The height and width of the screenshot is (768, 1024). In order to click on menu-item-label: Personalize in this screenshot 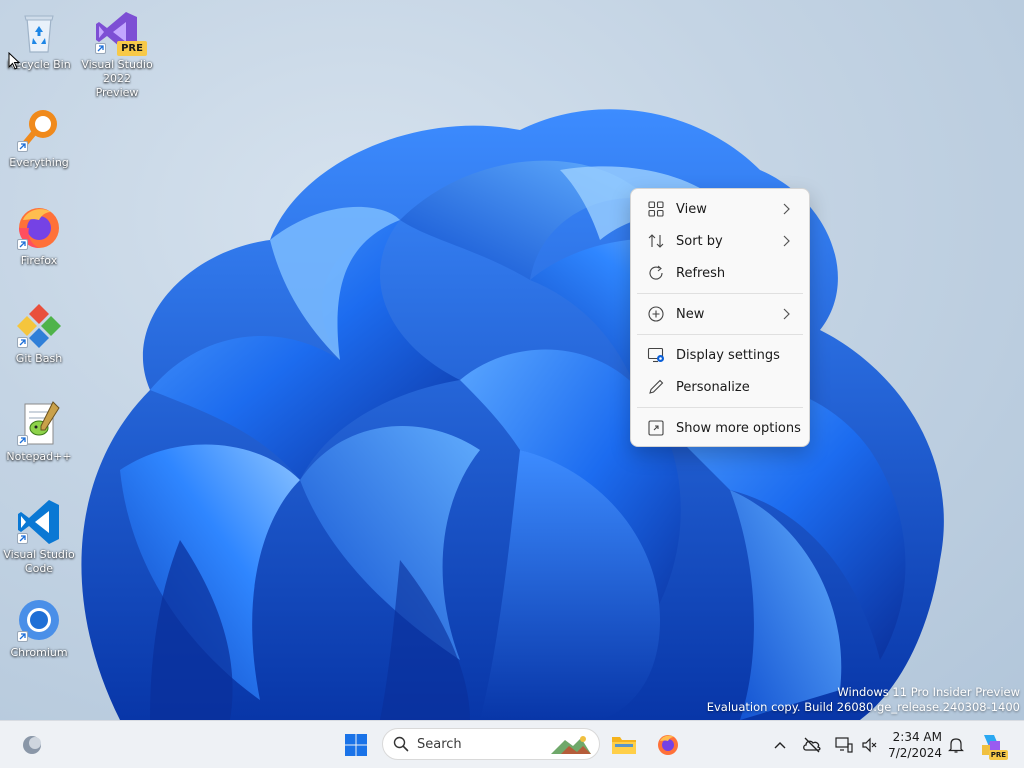, I will do `click(713, 387)`.